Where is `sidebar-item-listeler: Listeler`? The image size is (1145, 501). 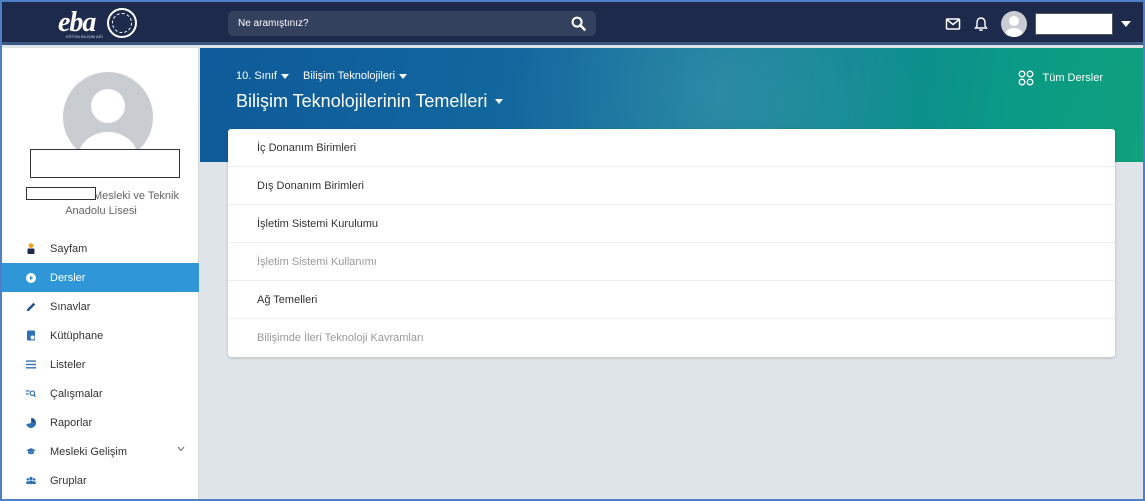 sidebar-item-listeler: Listeler is located at coordinates (100, 364).